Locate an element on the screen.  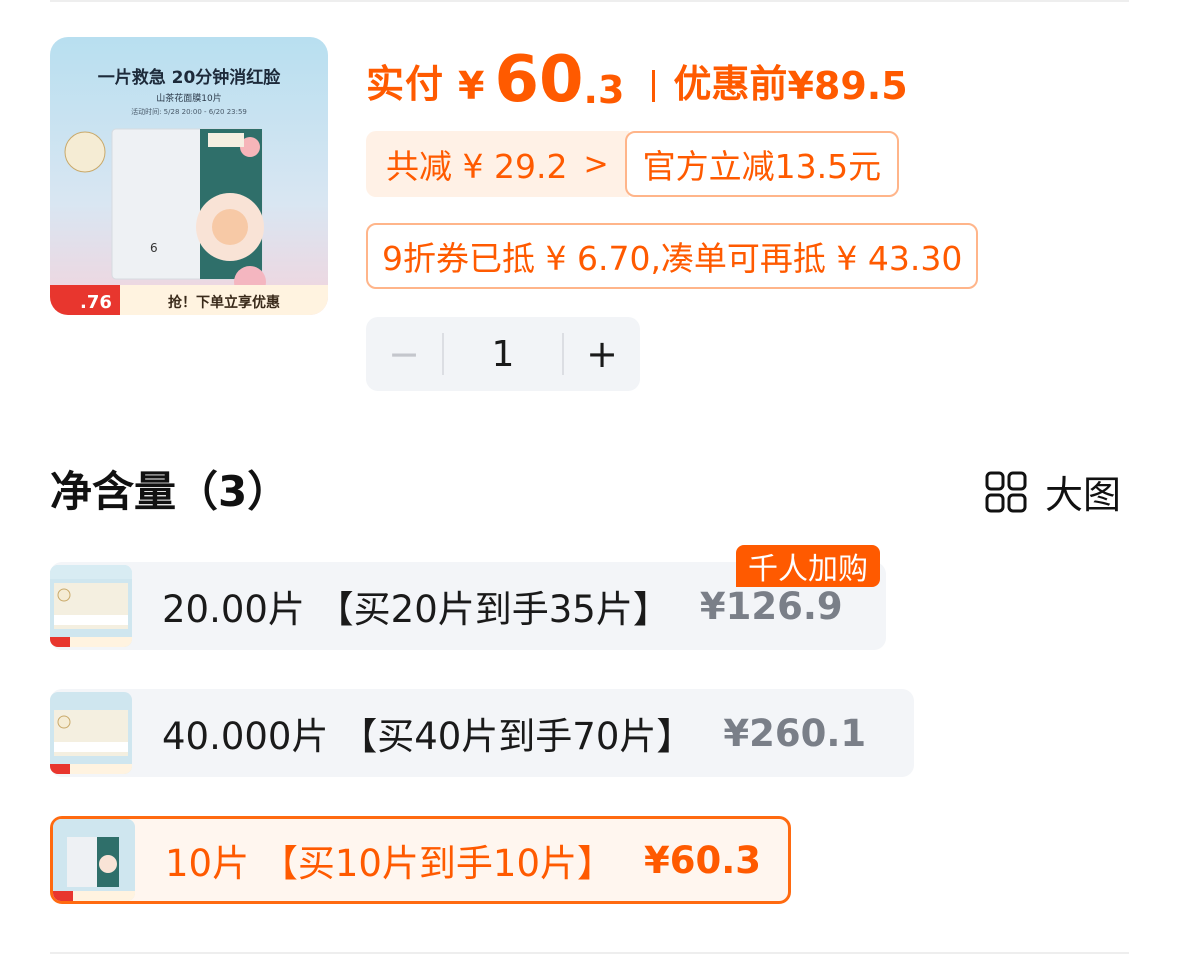
sku-option: 40.000片 【买40片到手70片】 ¥260.1 is located at coordinates (482, 733).